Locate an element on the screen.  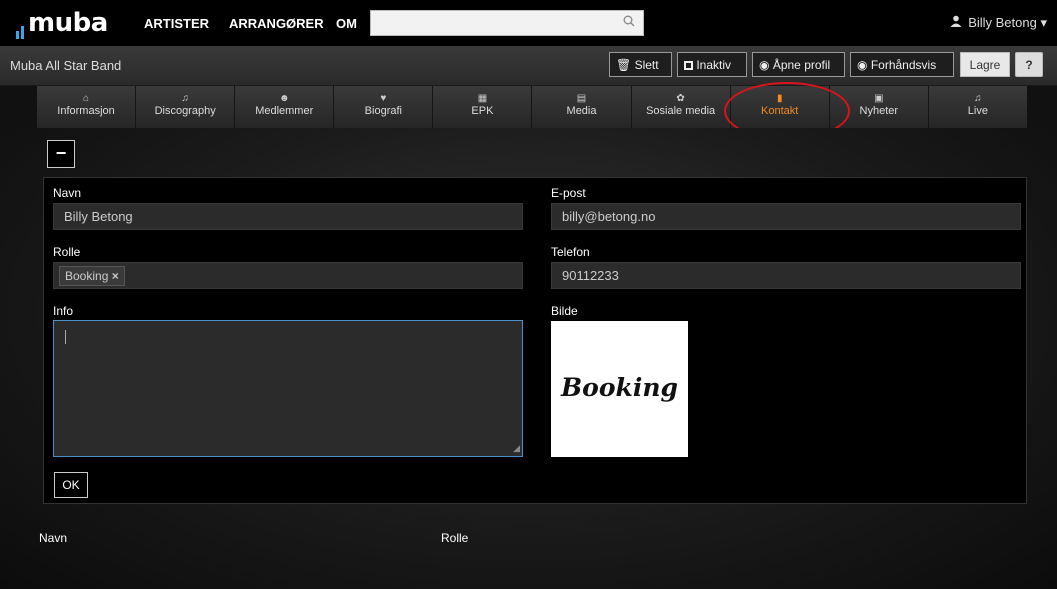
calendar-icon: ▦ is located at coordinates (482, 98).